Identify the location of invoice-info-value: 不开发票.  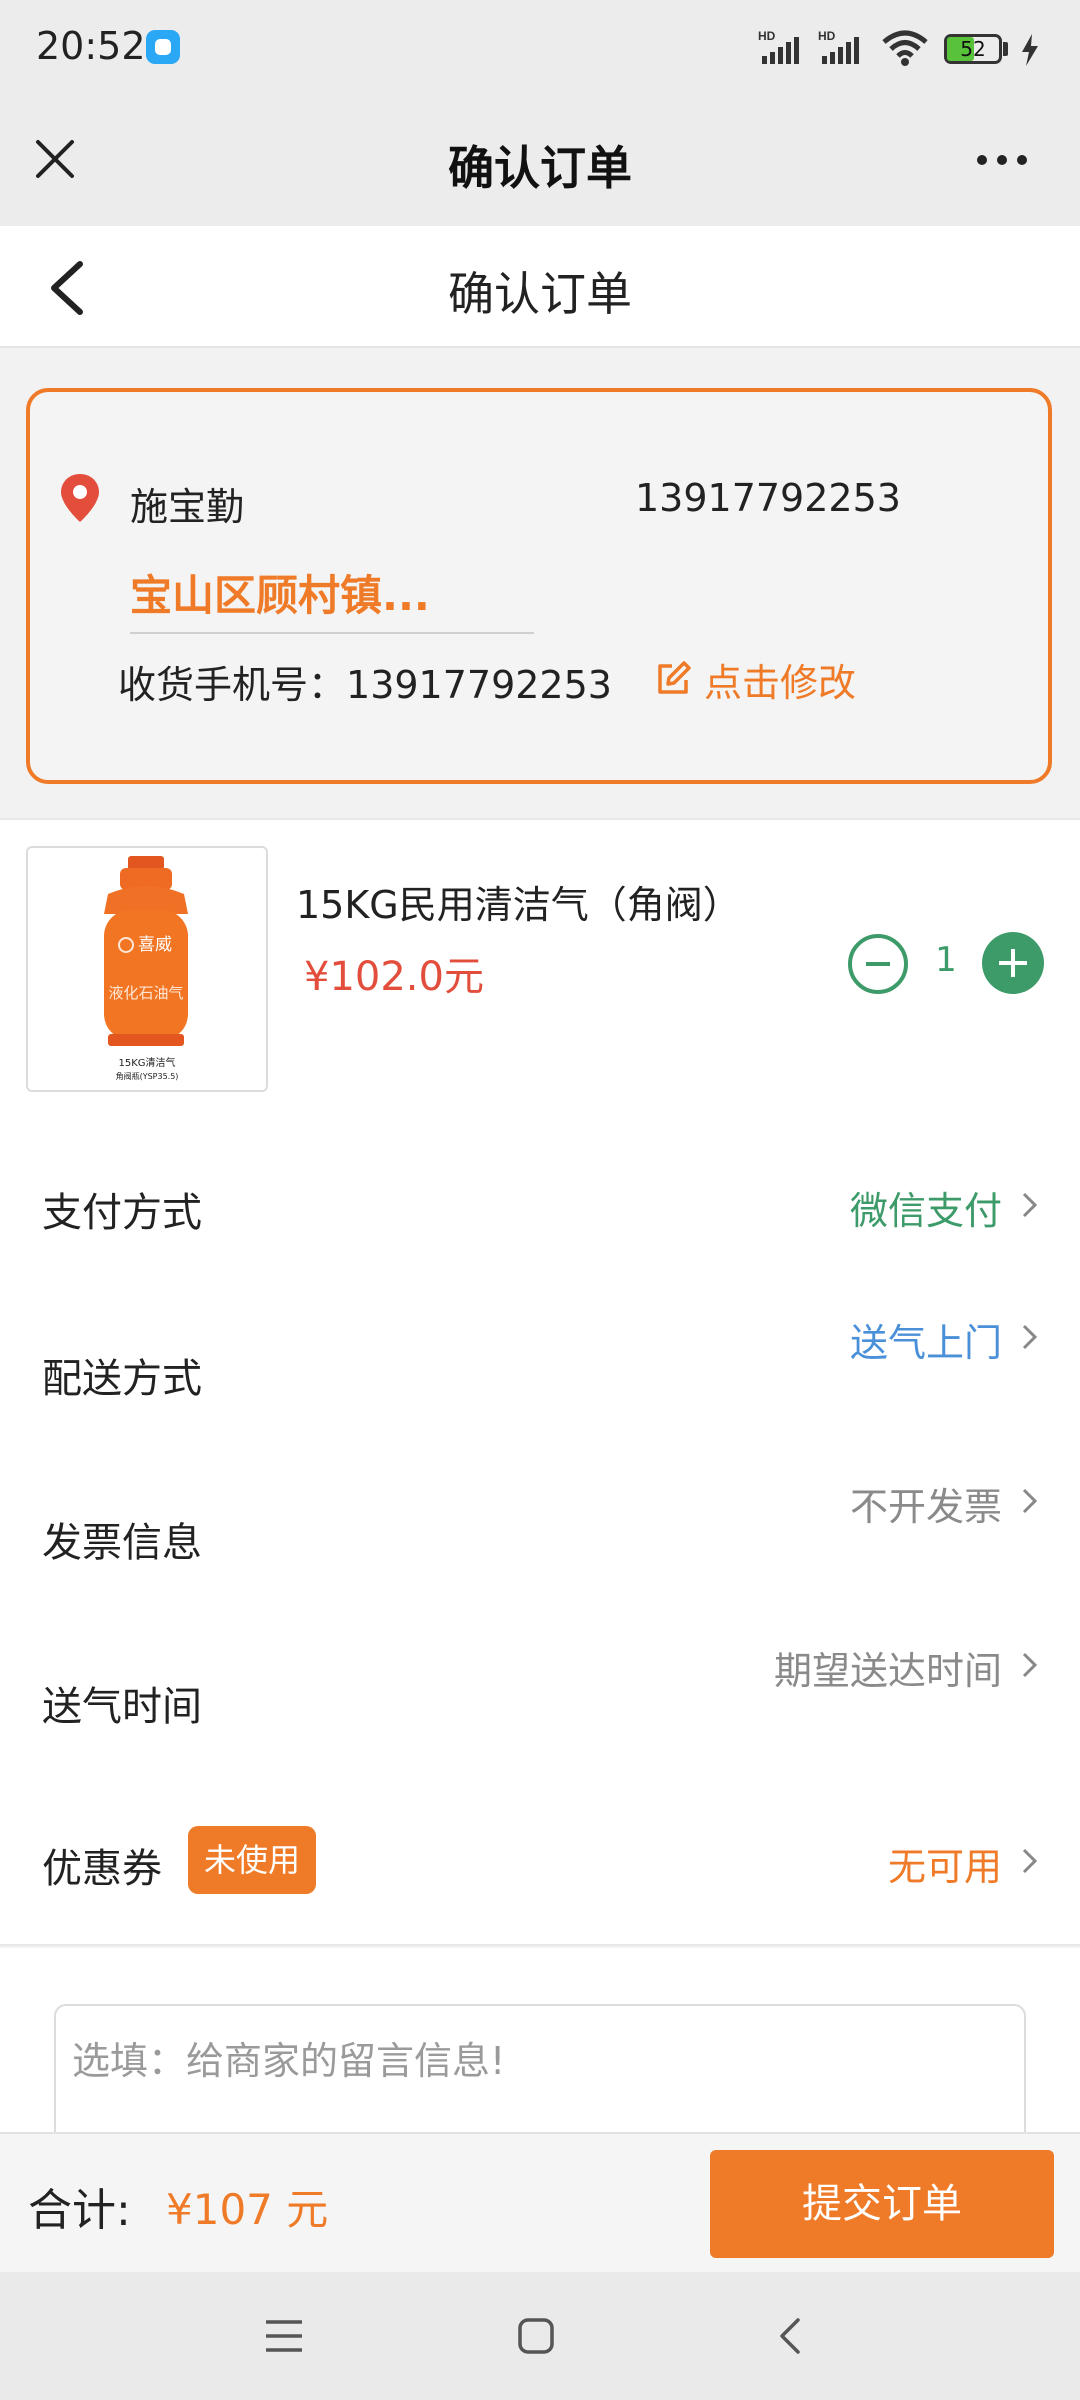
(925, 1507).